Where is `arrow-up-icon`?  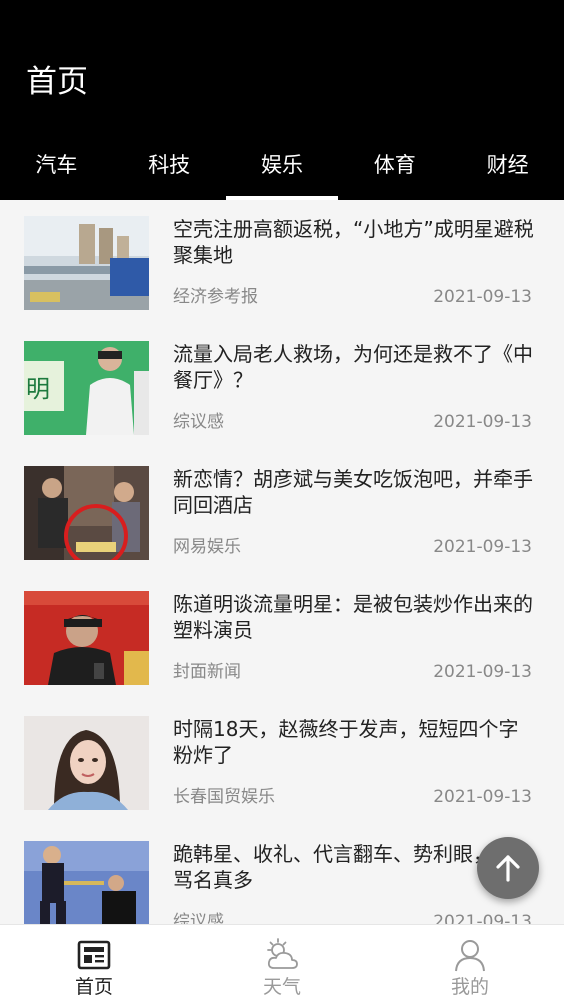 arrow-up-icon is located at coordinates (508, 868).